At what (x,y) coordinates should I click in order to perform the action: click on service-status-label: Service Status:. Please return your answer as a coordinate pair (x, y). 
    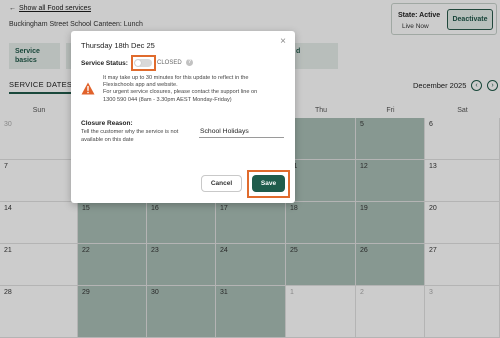
    Looking at the image, I should click on (104, 63).